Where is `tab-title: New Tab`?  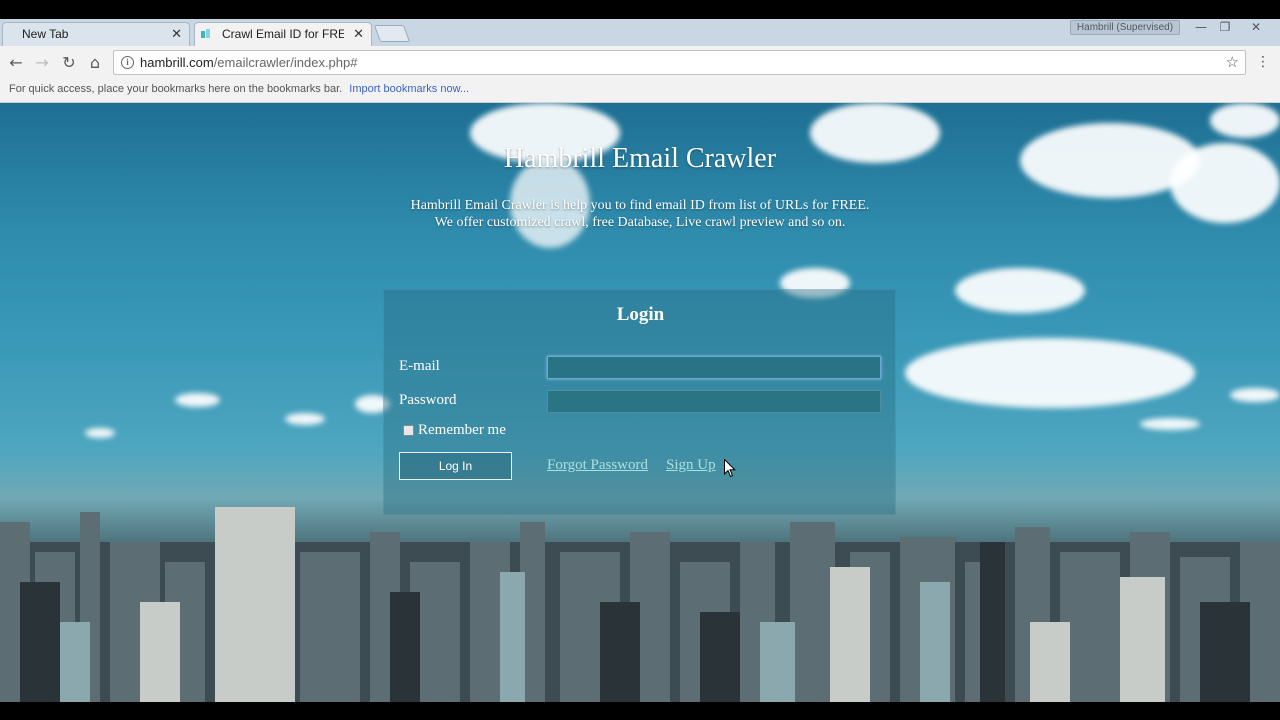 tab-title: New Tab is located at coordinates (45, 34).